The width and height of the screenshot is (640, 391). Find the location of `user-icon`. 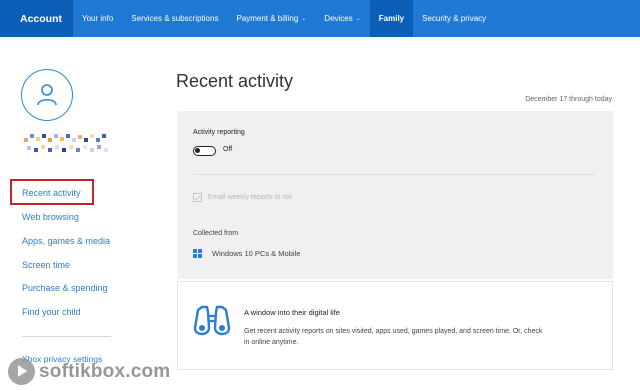

user-icon is located at coordinates (47, 95).